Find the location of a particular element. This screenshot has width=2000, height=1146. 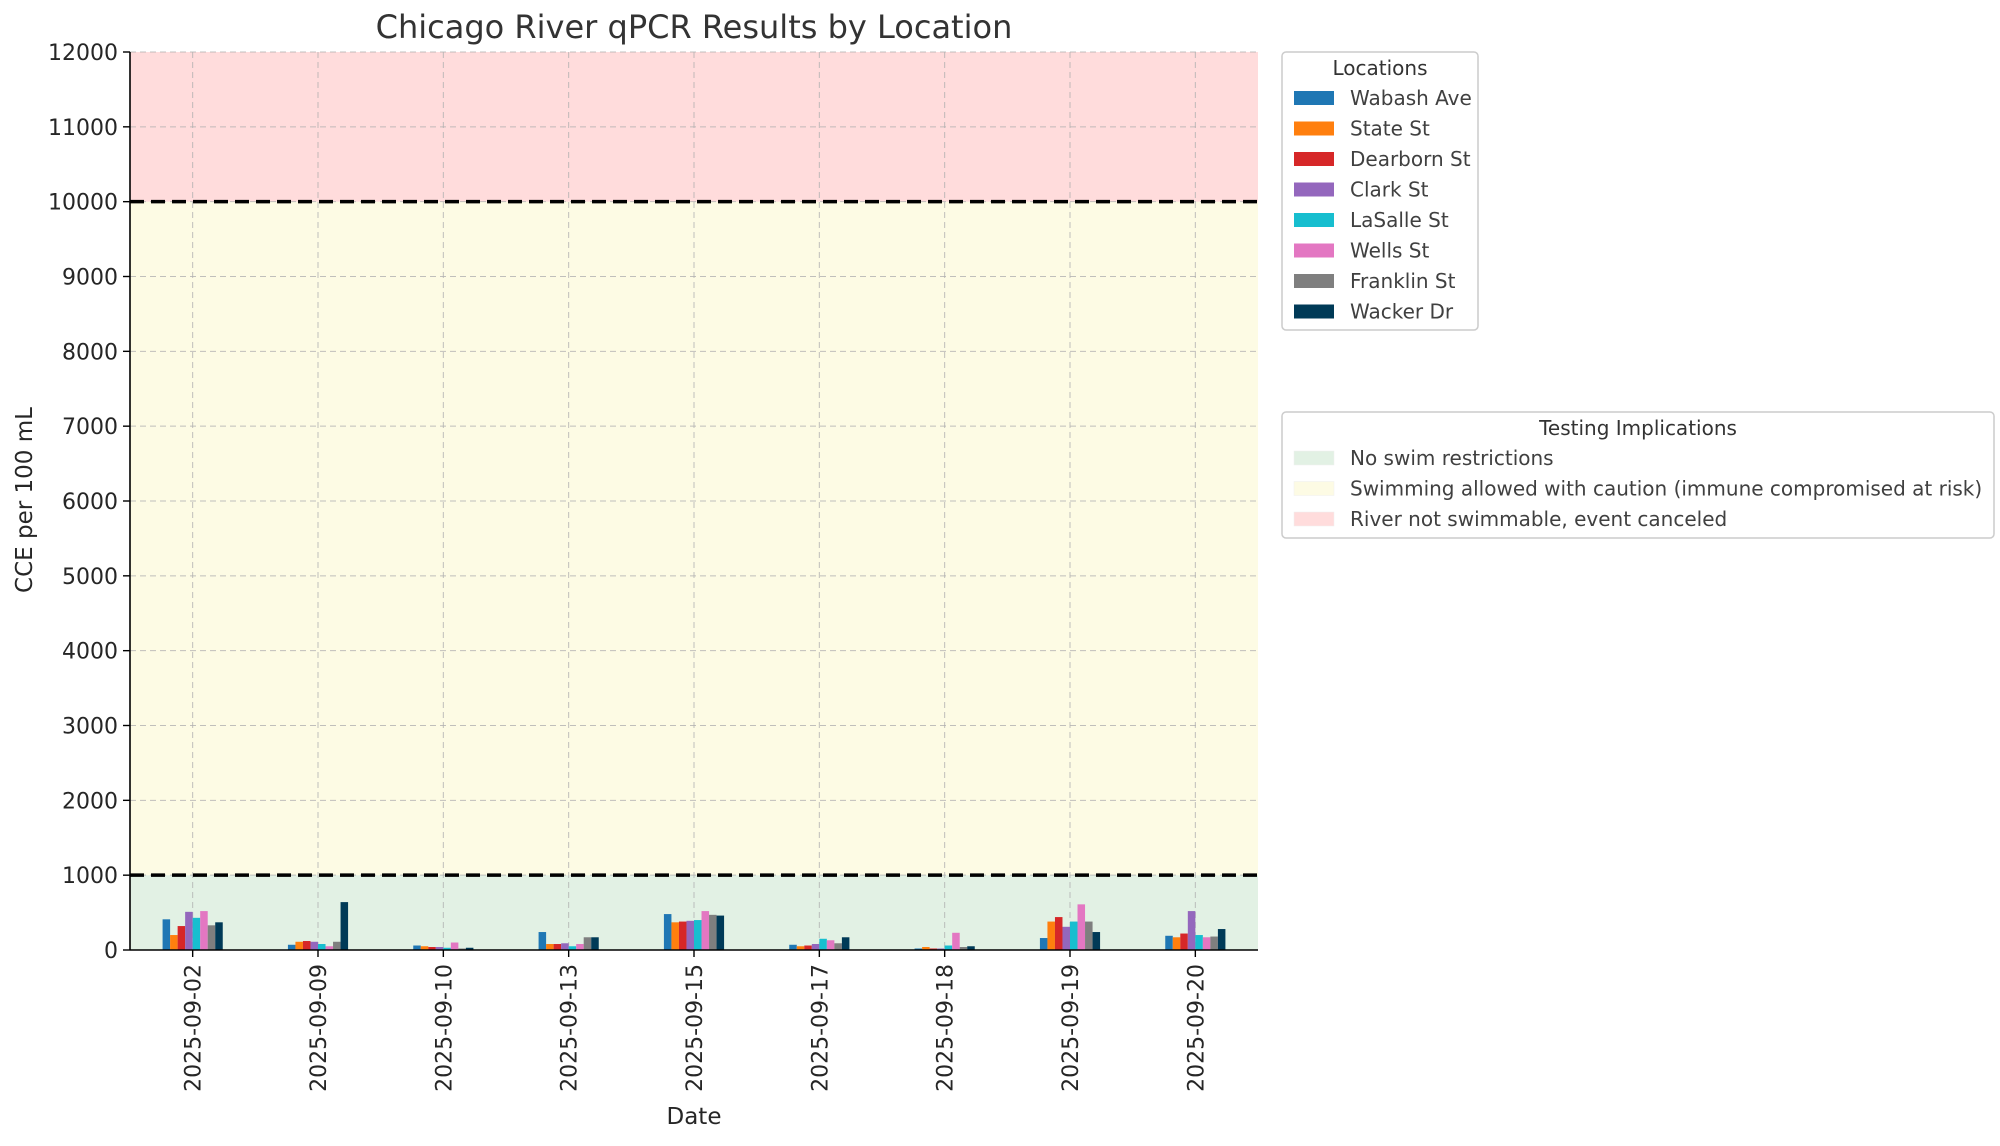

x-tick-label: 2025-09-20 is located at coordinates (1196, 1028).